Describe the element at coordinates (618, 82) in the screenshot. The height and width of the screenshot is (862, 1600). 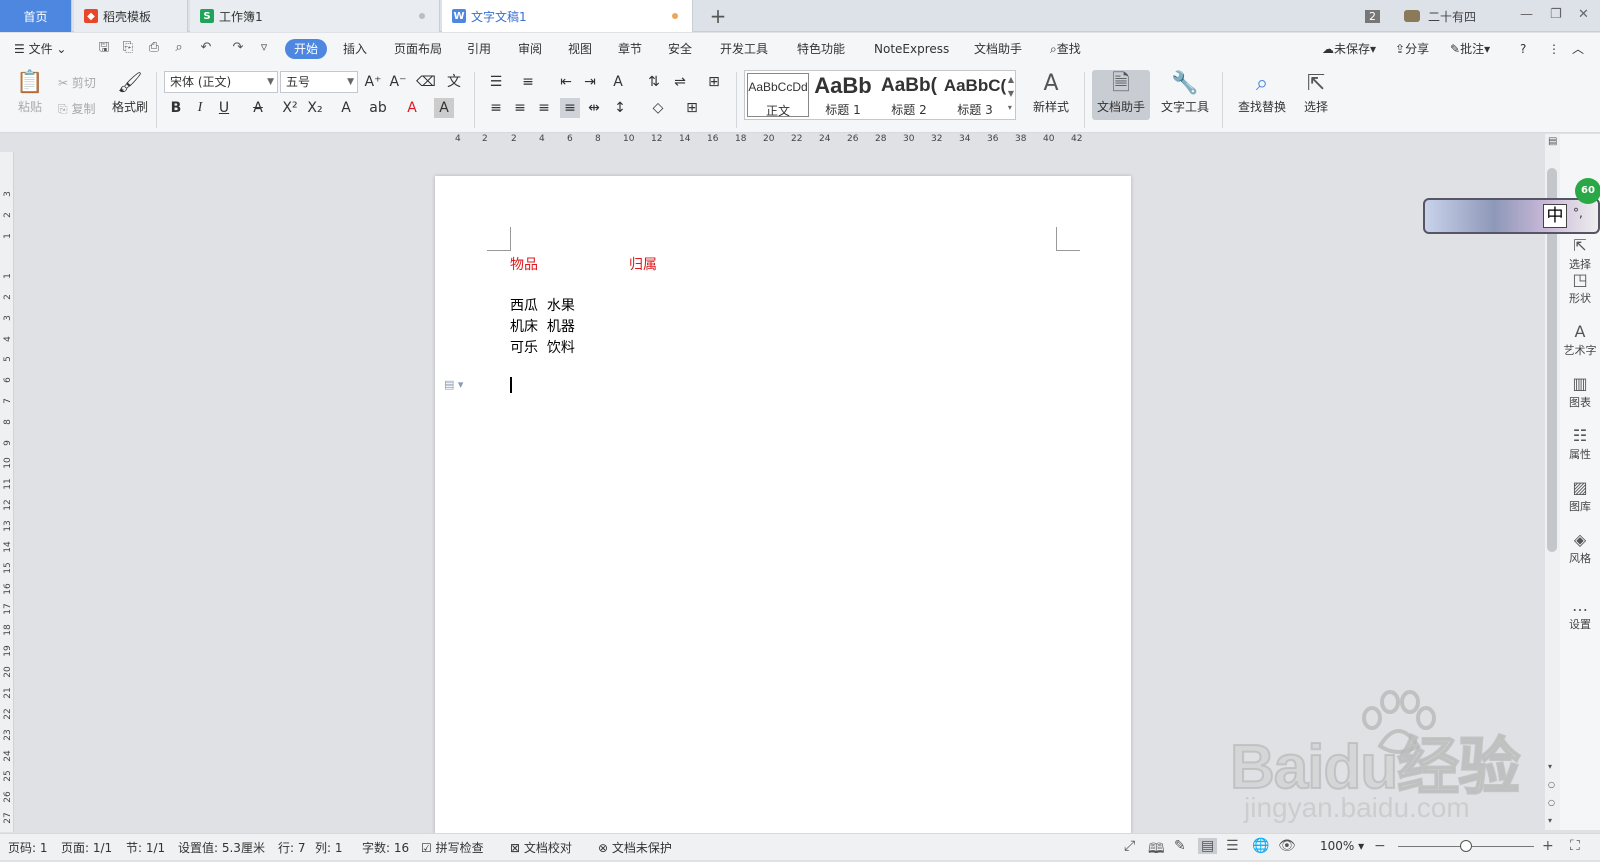
I see `text-direction-icon: A` at that location.